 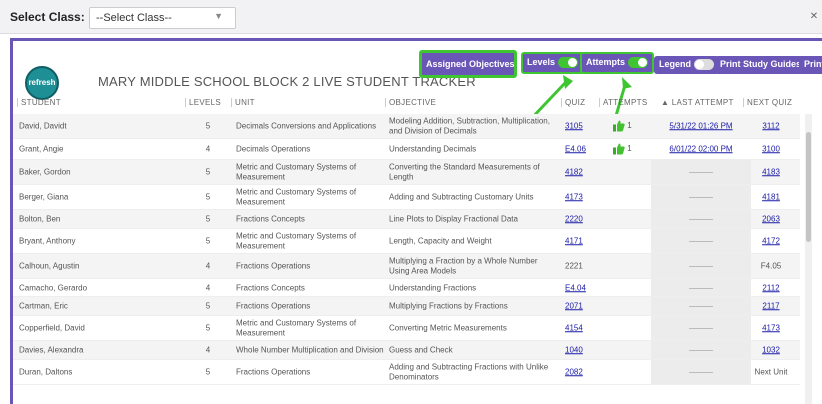 What do you see at coordinates (40, 219) in the screenshot?
I see `student-name: Bolton, Ben` at bounding box center [40, 219].